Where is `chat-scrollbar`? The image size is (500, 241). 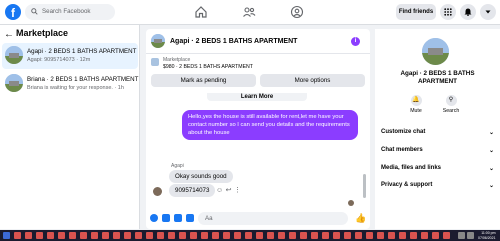 chat-scrollbar is located at coordinates (364, 186).